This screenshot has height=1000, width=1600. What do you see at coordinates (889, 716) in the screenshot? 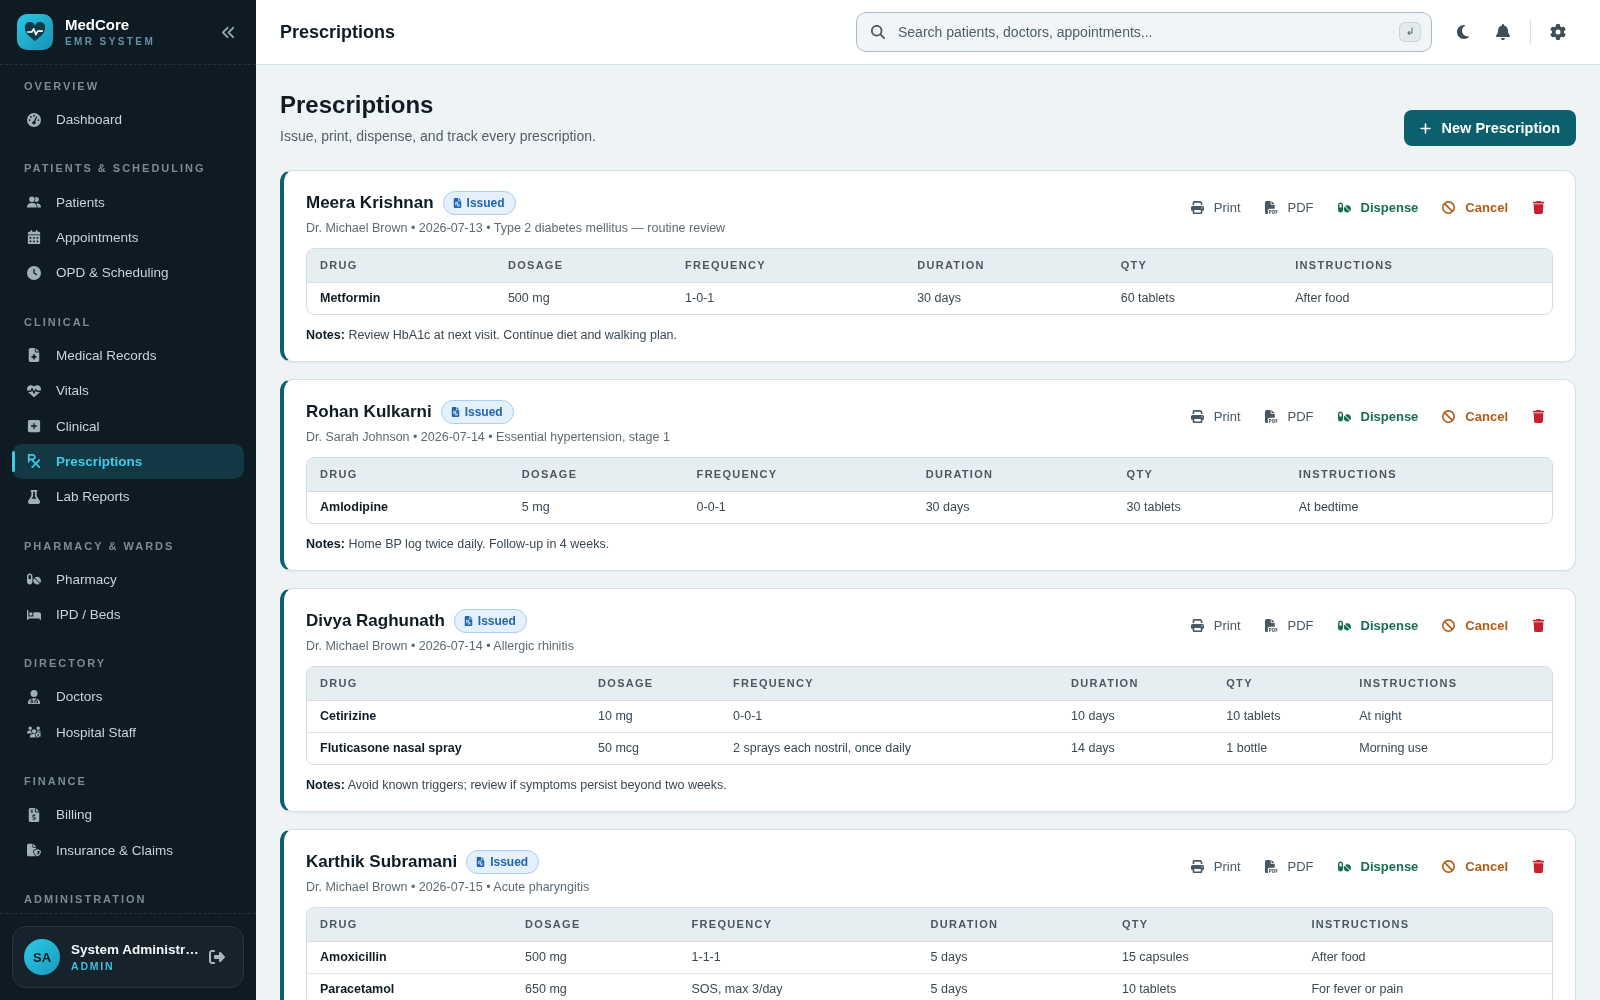
I see `table-cell: 0-0-1` at bounding box center [889, 716].